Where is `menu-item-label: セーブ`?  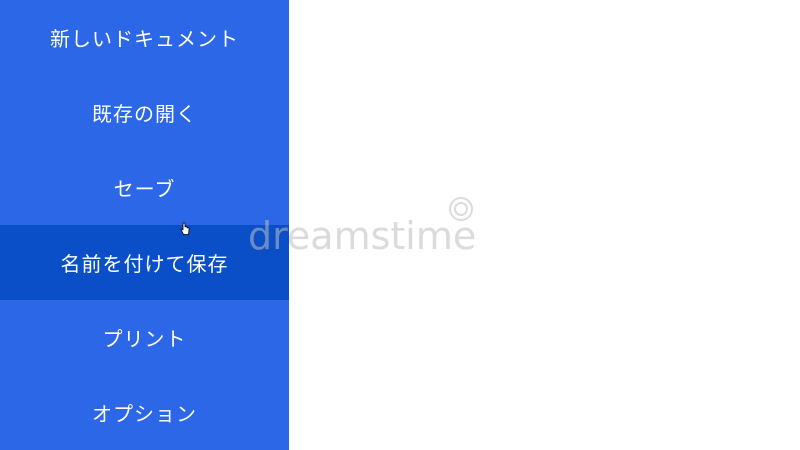 menu-item-label: セーブ is located at coordinates (144, 189).